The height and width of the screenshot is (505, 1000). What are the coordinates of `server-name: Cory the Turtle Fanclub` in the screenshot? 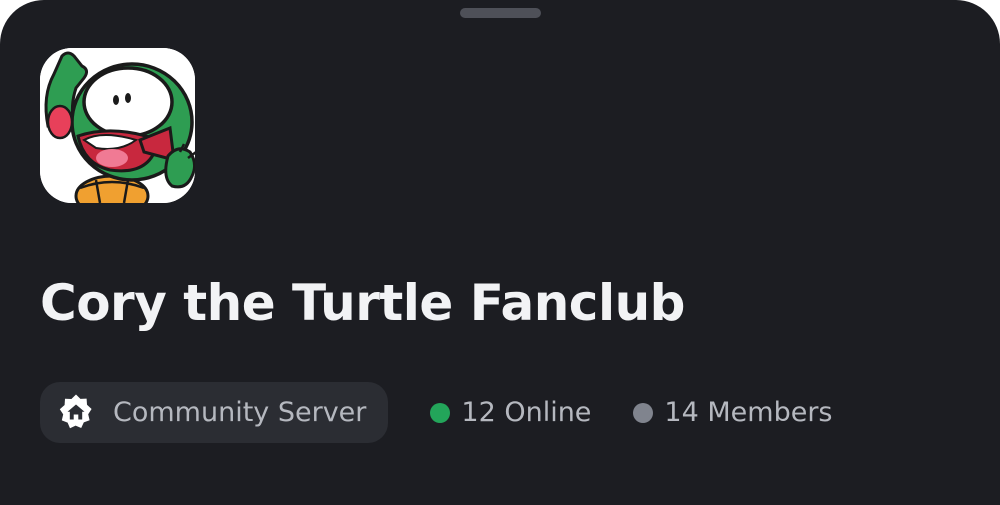 It's located at (362, 303).